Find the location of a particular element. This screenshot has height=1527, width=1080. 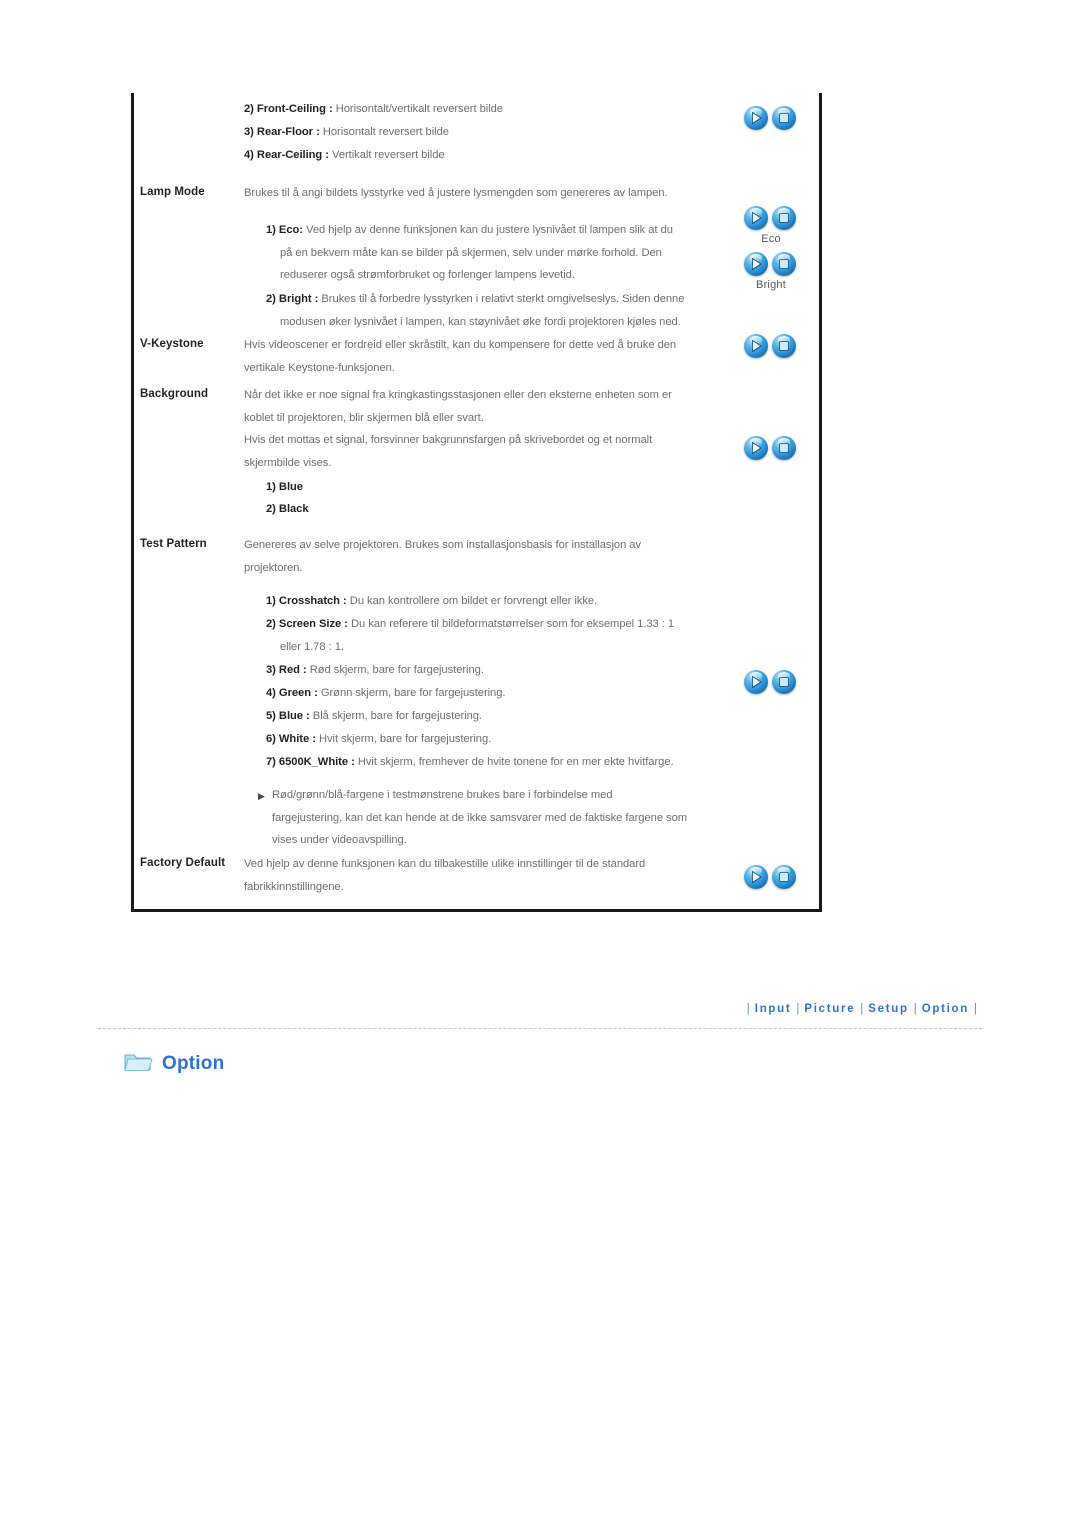

icon-group-front-ceiling is located at coordinates (771, 118).